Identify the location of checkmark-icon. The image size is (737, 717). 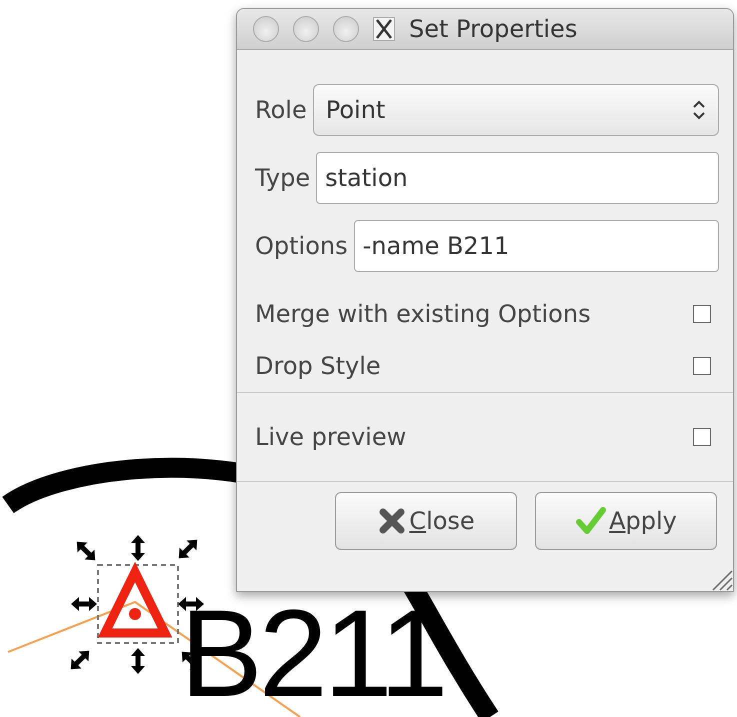
(591, 521).